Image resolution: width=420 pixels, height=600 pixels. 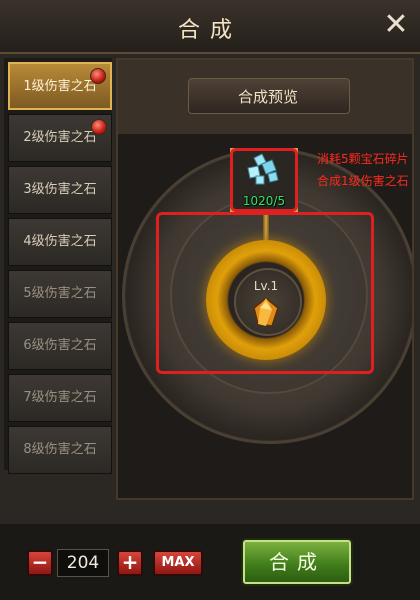 What do you see at coordinates (209, 30) in the screenshot?
I see `window-title: 合成` at bounding box center [209, 30].